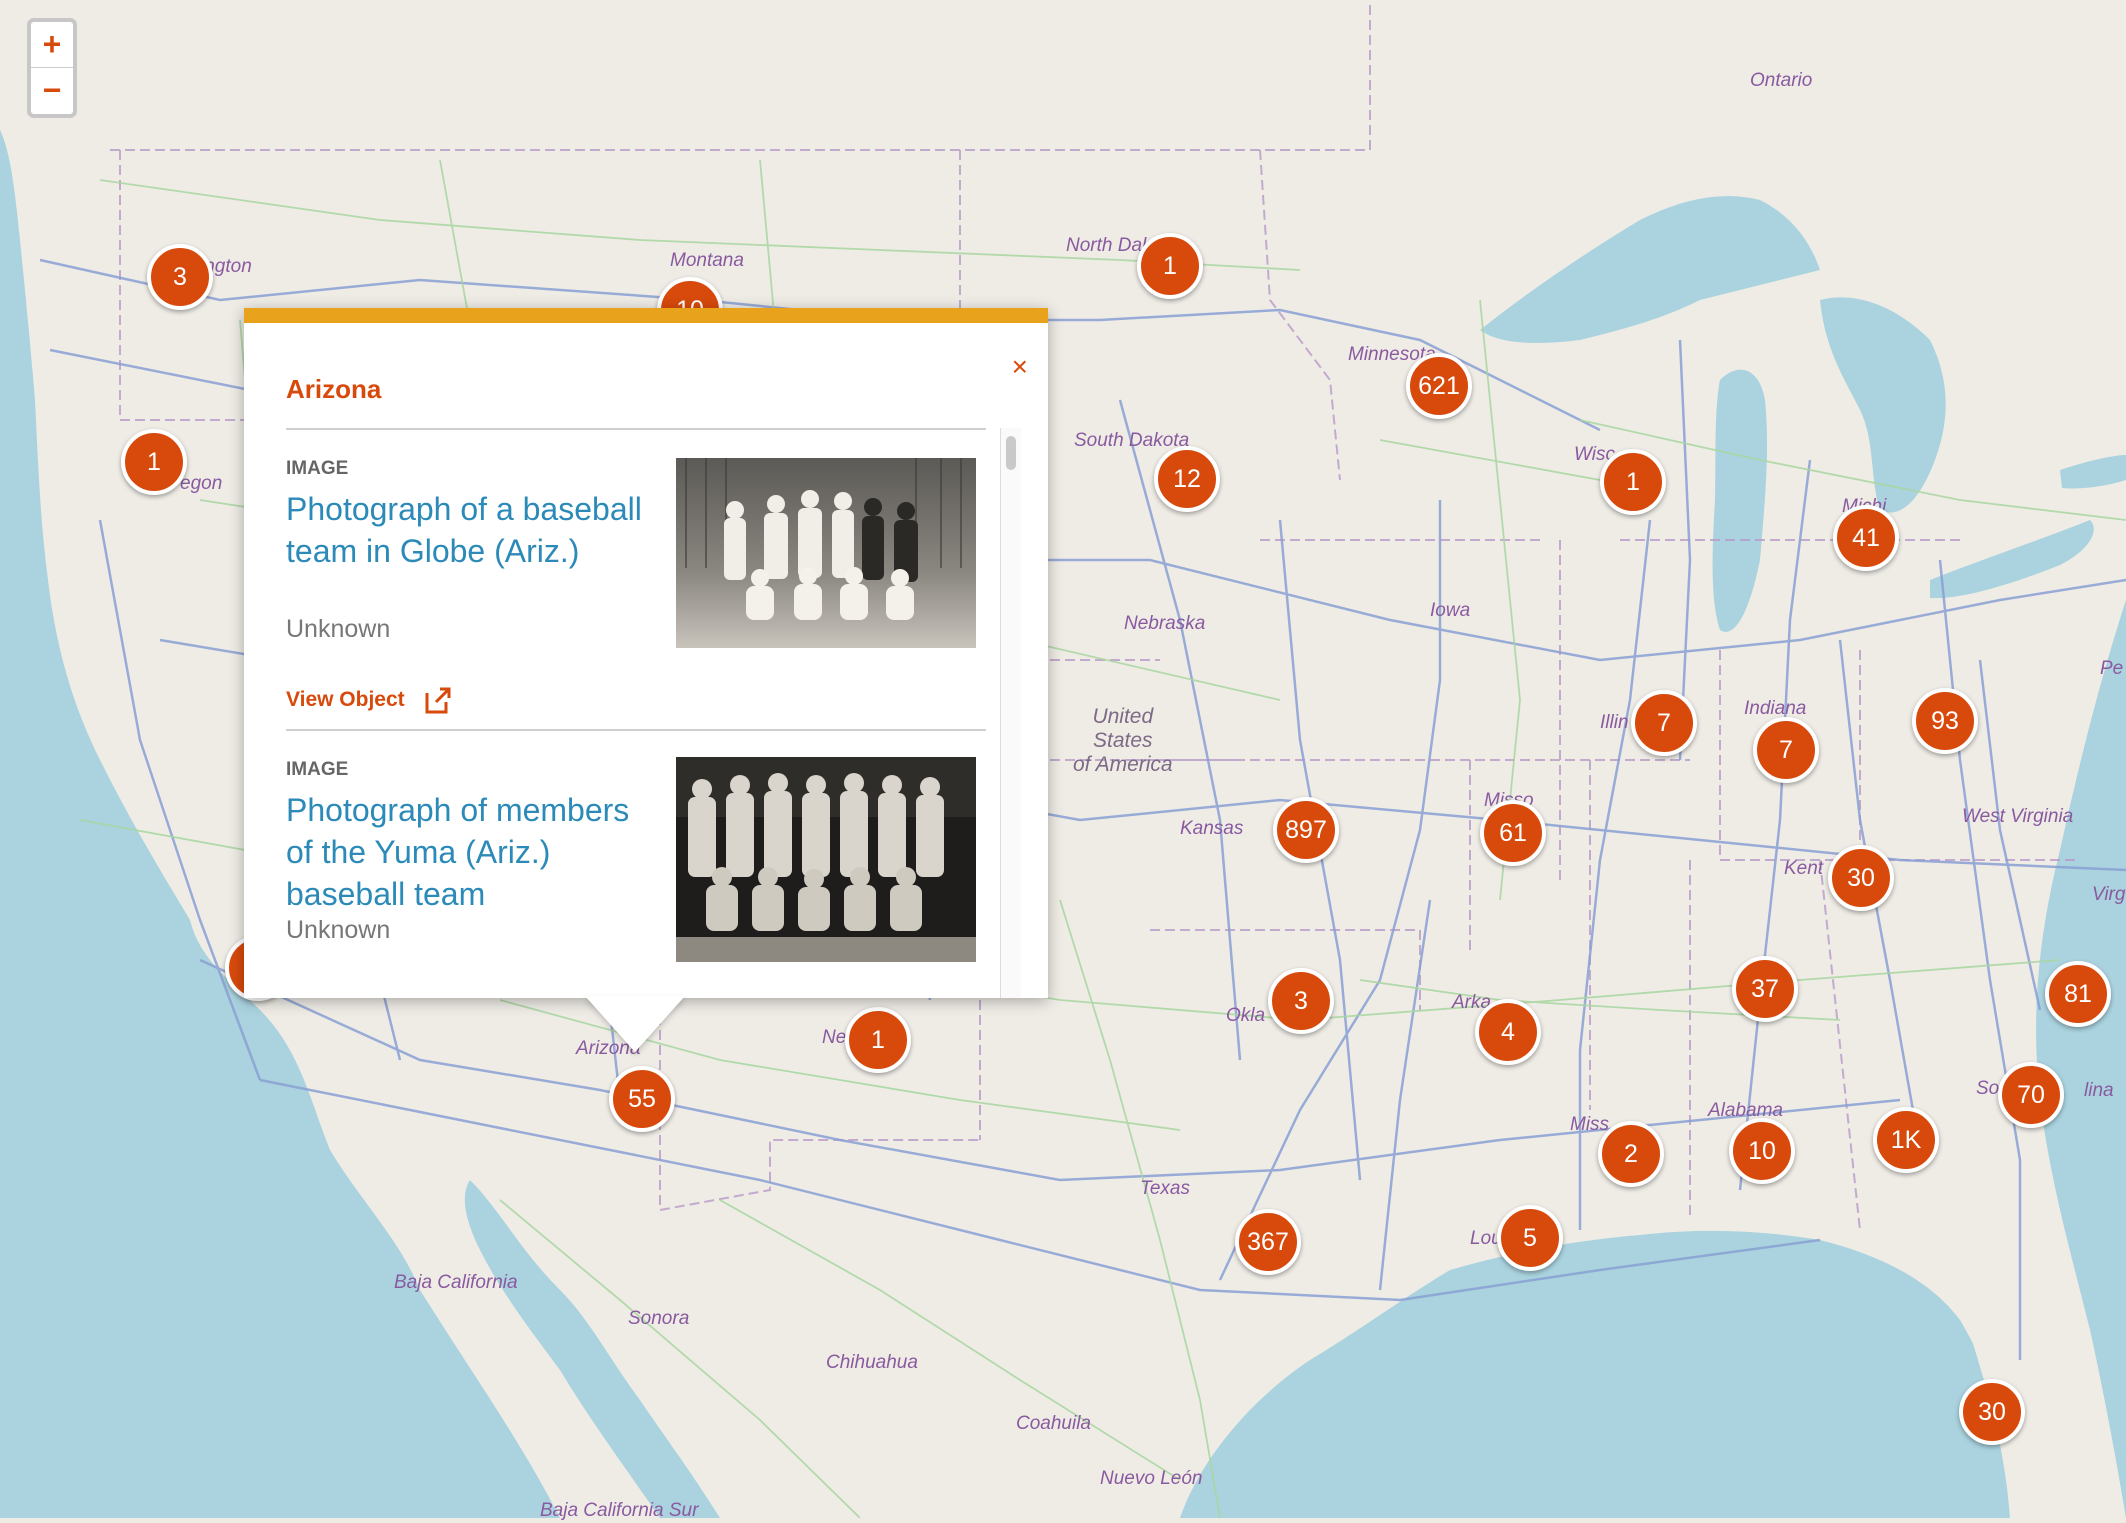 Image resolution: width=2126 pixels, height=1523 pixels. I want to click on popup-title: Arizona, so click(334, 389).